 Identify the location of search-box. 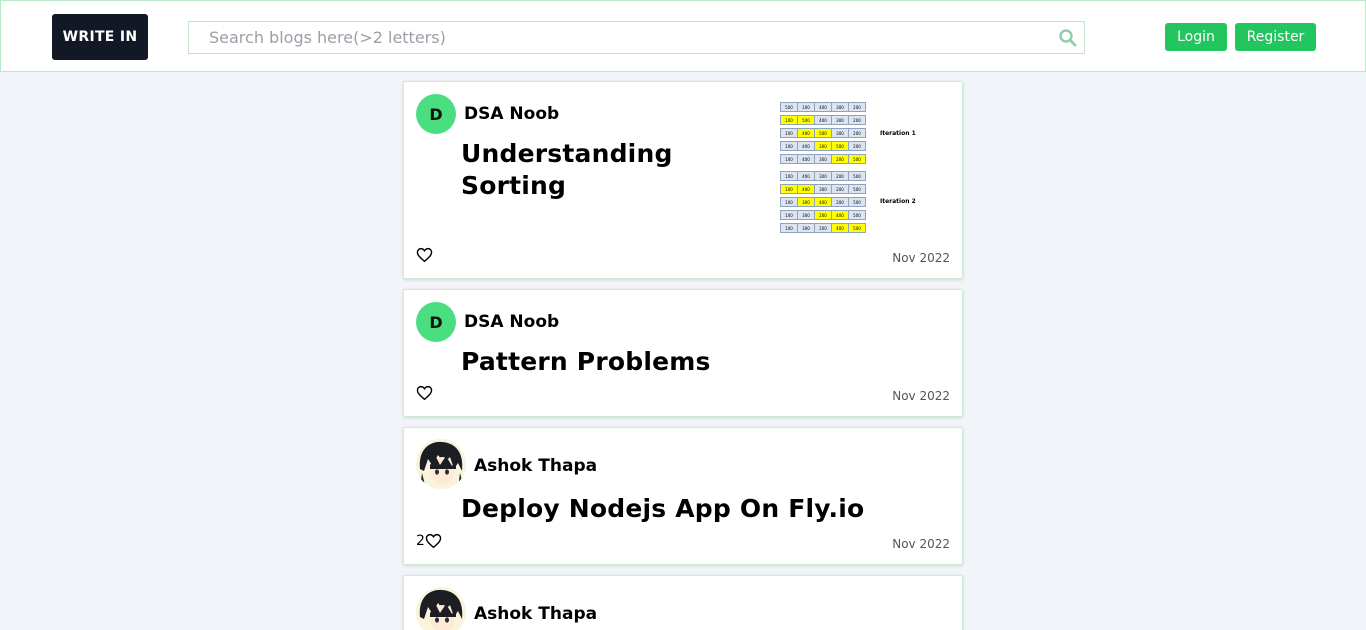
(636, 37).